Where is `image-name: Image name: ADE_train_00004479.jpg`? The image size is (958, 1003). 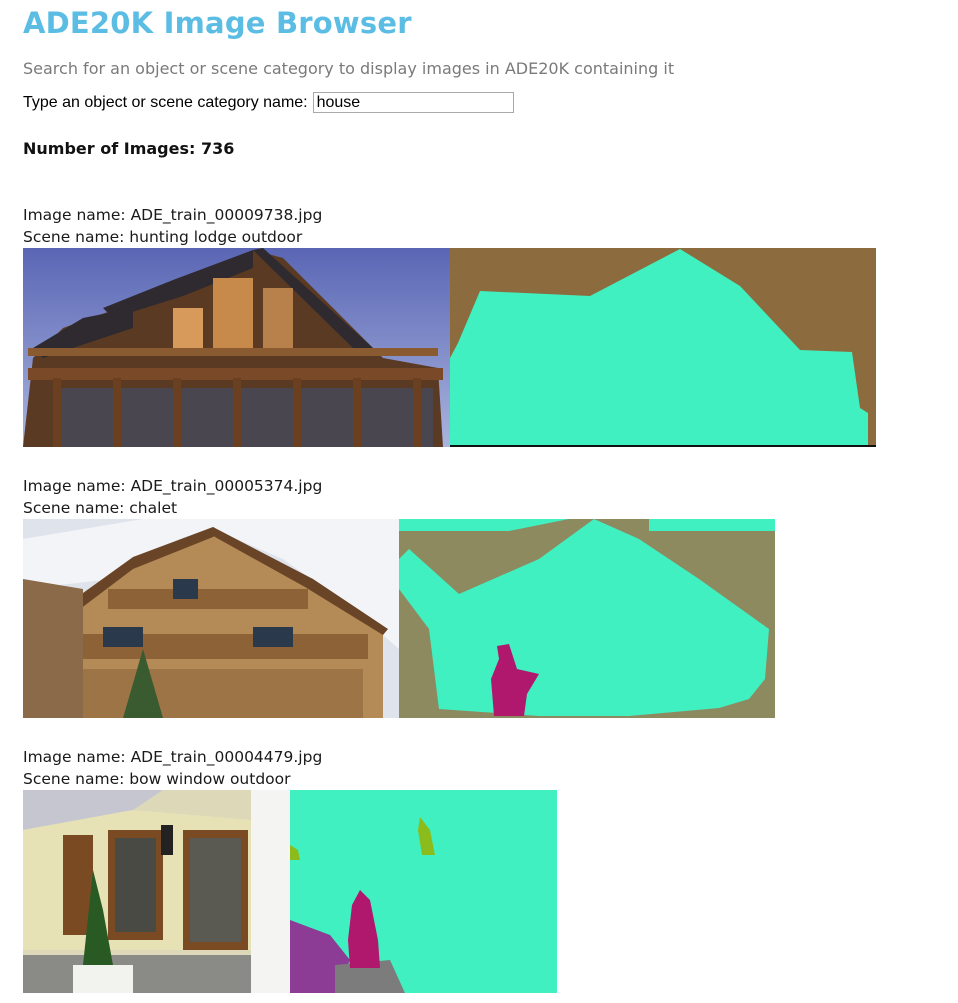 image-name: Image name: ADE_train_00004479.jpg is located at coordinates (173, 757).